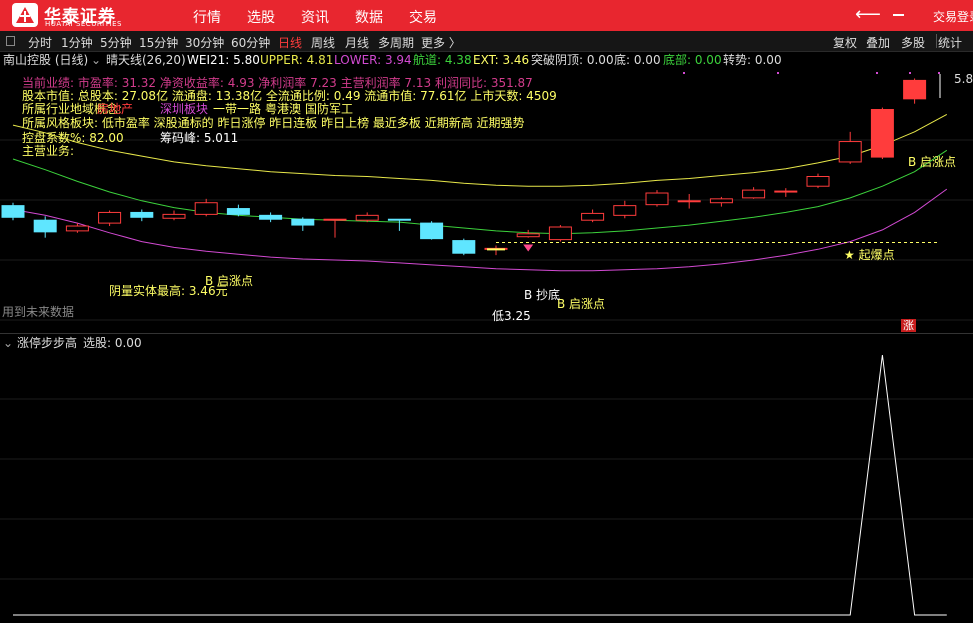  What do you see at coordinates (423, 17) in the screenshot?
I see `nav-trade: 交易` at bounding box center [423, 17].